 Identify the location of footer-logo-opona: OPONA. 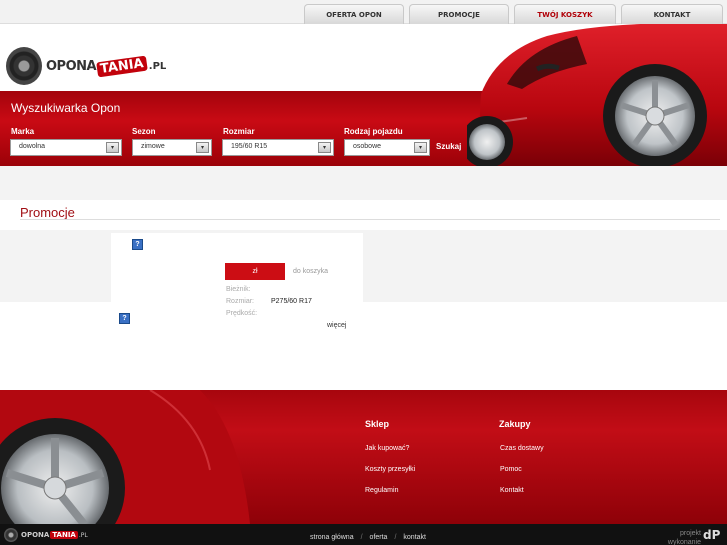
(35, 535).